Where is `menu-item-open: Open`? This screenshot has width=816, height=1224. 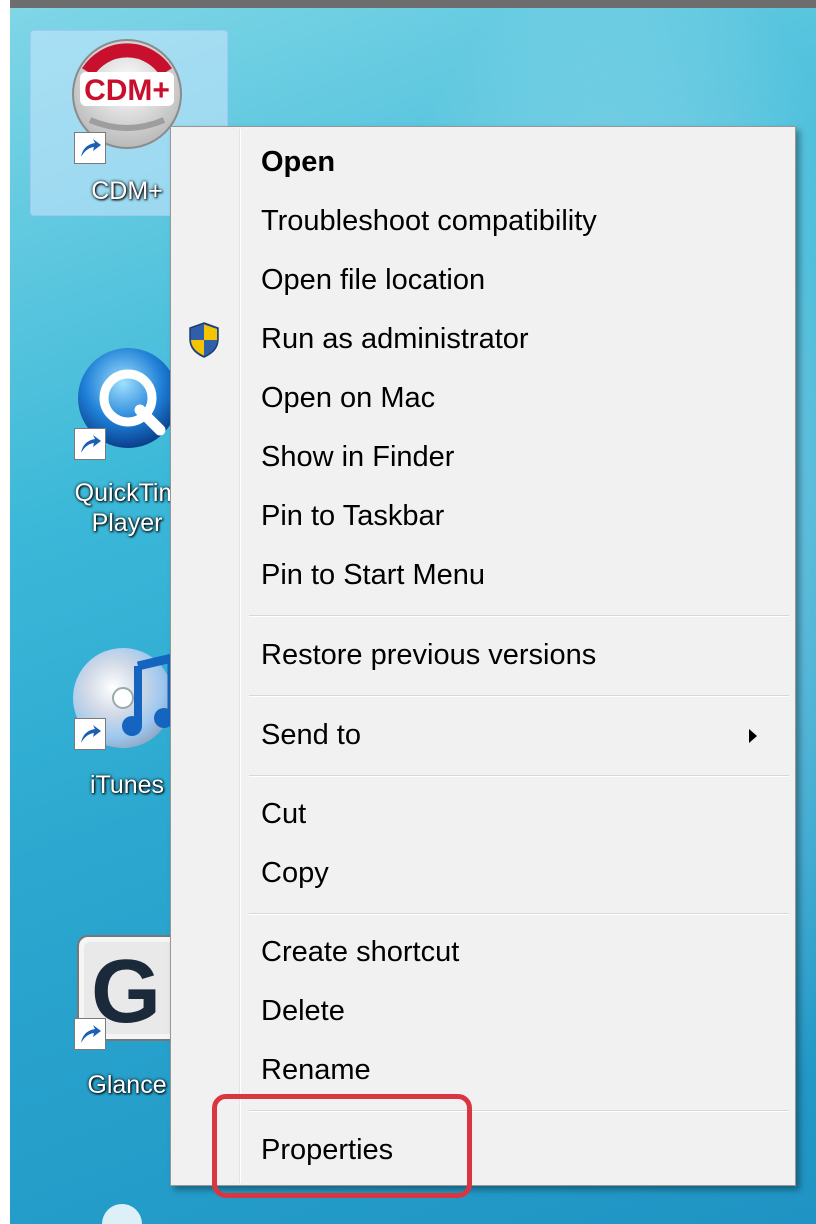
menu-item-open: Open is located at coordinates (483, 163).